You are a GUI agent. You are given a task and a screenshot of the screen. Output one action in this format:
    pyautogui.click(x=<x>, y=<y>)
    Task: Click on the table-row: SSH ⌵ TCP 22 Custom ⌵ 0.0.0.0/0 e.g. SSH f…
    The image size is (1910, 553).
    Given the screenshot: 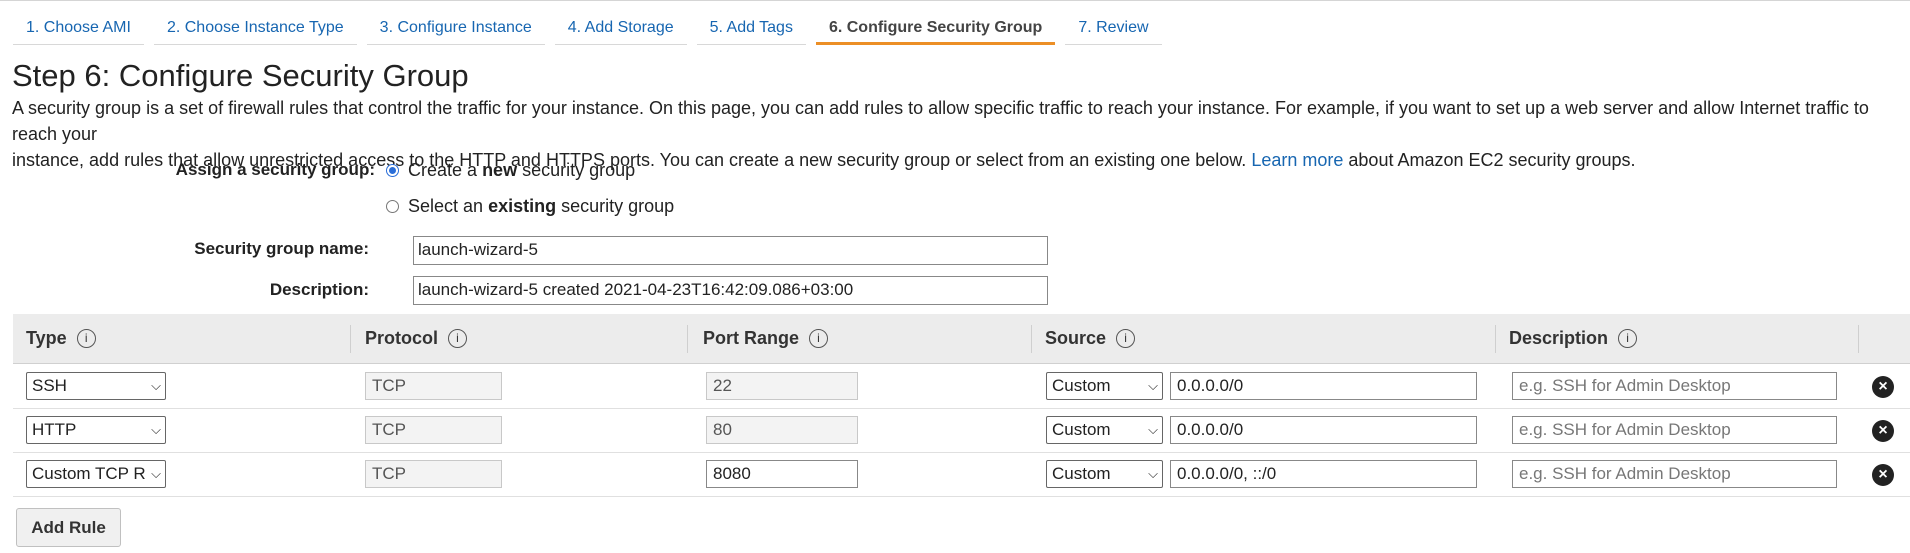 What is the action you would take?
    pyautogui.click(x=961, y=386)
    